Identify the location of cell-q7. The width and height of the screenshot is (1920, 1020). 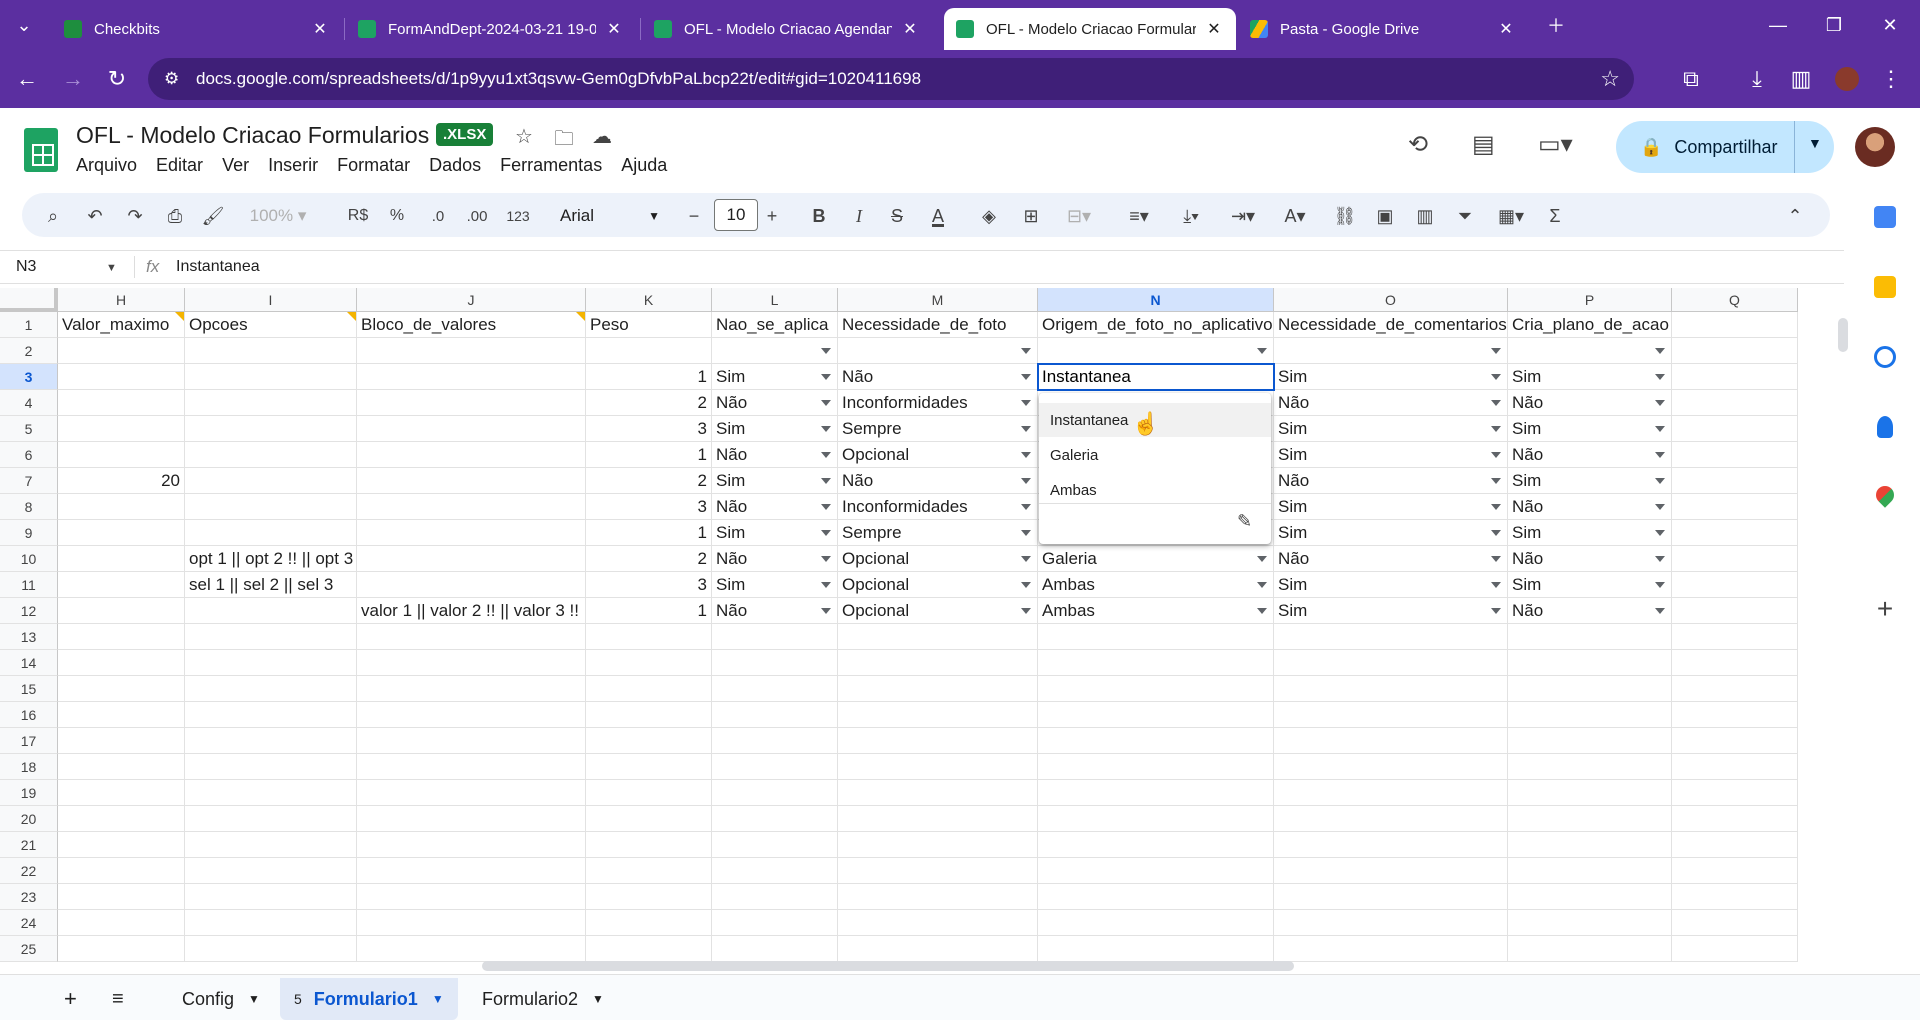
(1735, 481).